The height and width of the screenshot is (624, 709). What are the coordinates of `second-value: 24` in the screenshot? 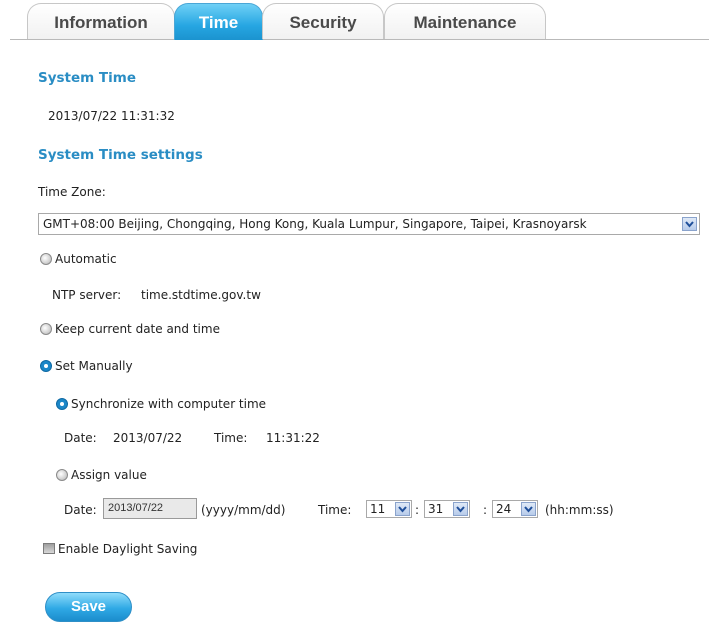 It's located at (504, 509).